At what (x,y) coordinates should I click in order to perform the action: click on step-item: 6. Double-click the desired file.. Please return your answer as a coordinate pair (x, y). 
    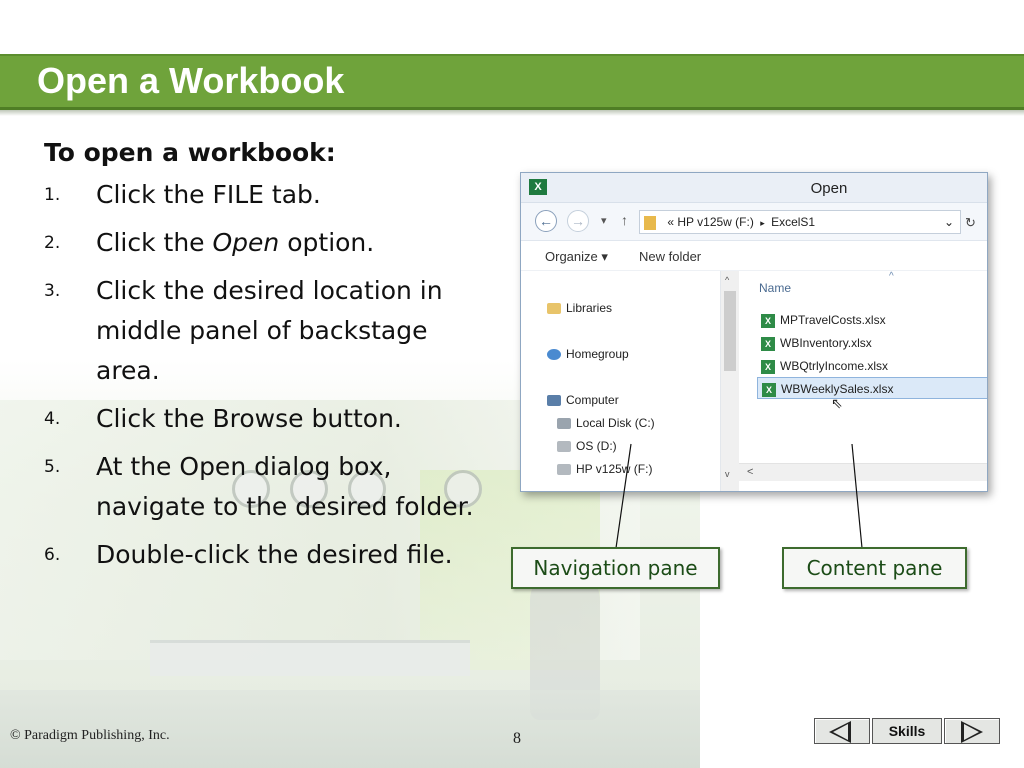
    Looking at the image, I should click on (269, 555).